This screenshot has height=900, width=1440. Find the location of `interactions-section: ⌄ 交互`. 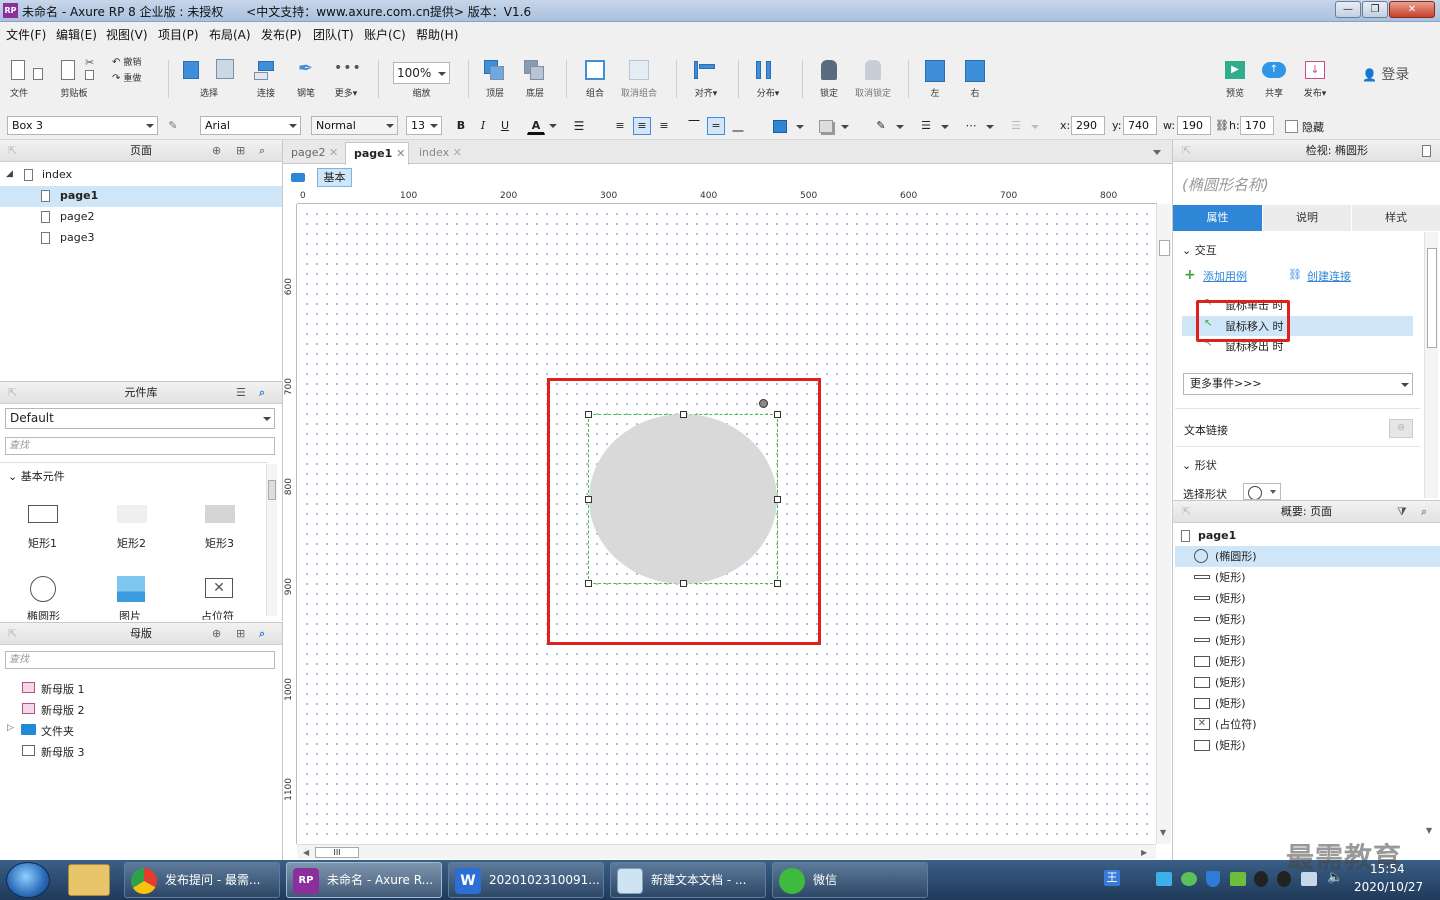

interactions-section: ⌄ 交互 is located at coordinates (1199, 250).